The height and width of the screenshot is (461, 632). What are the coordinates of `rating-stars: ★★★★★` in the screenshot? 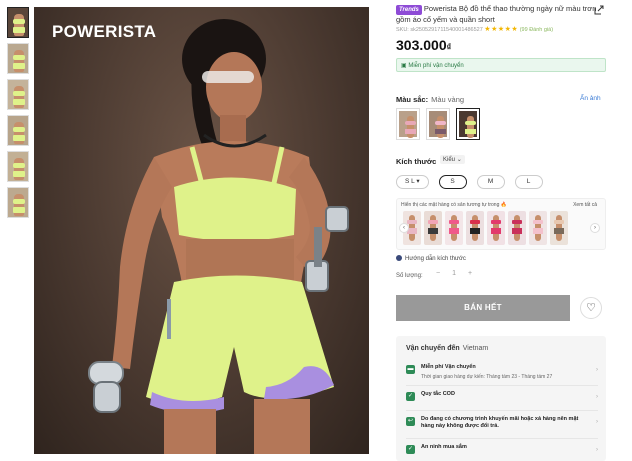 It's located at (501, 29).